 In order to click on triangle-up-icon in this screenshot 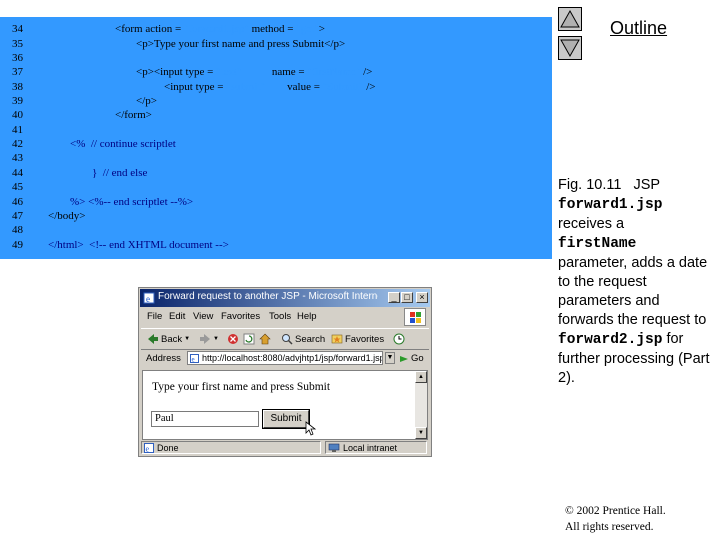, I will do `click(570, 18)`.